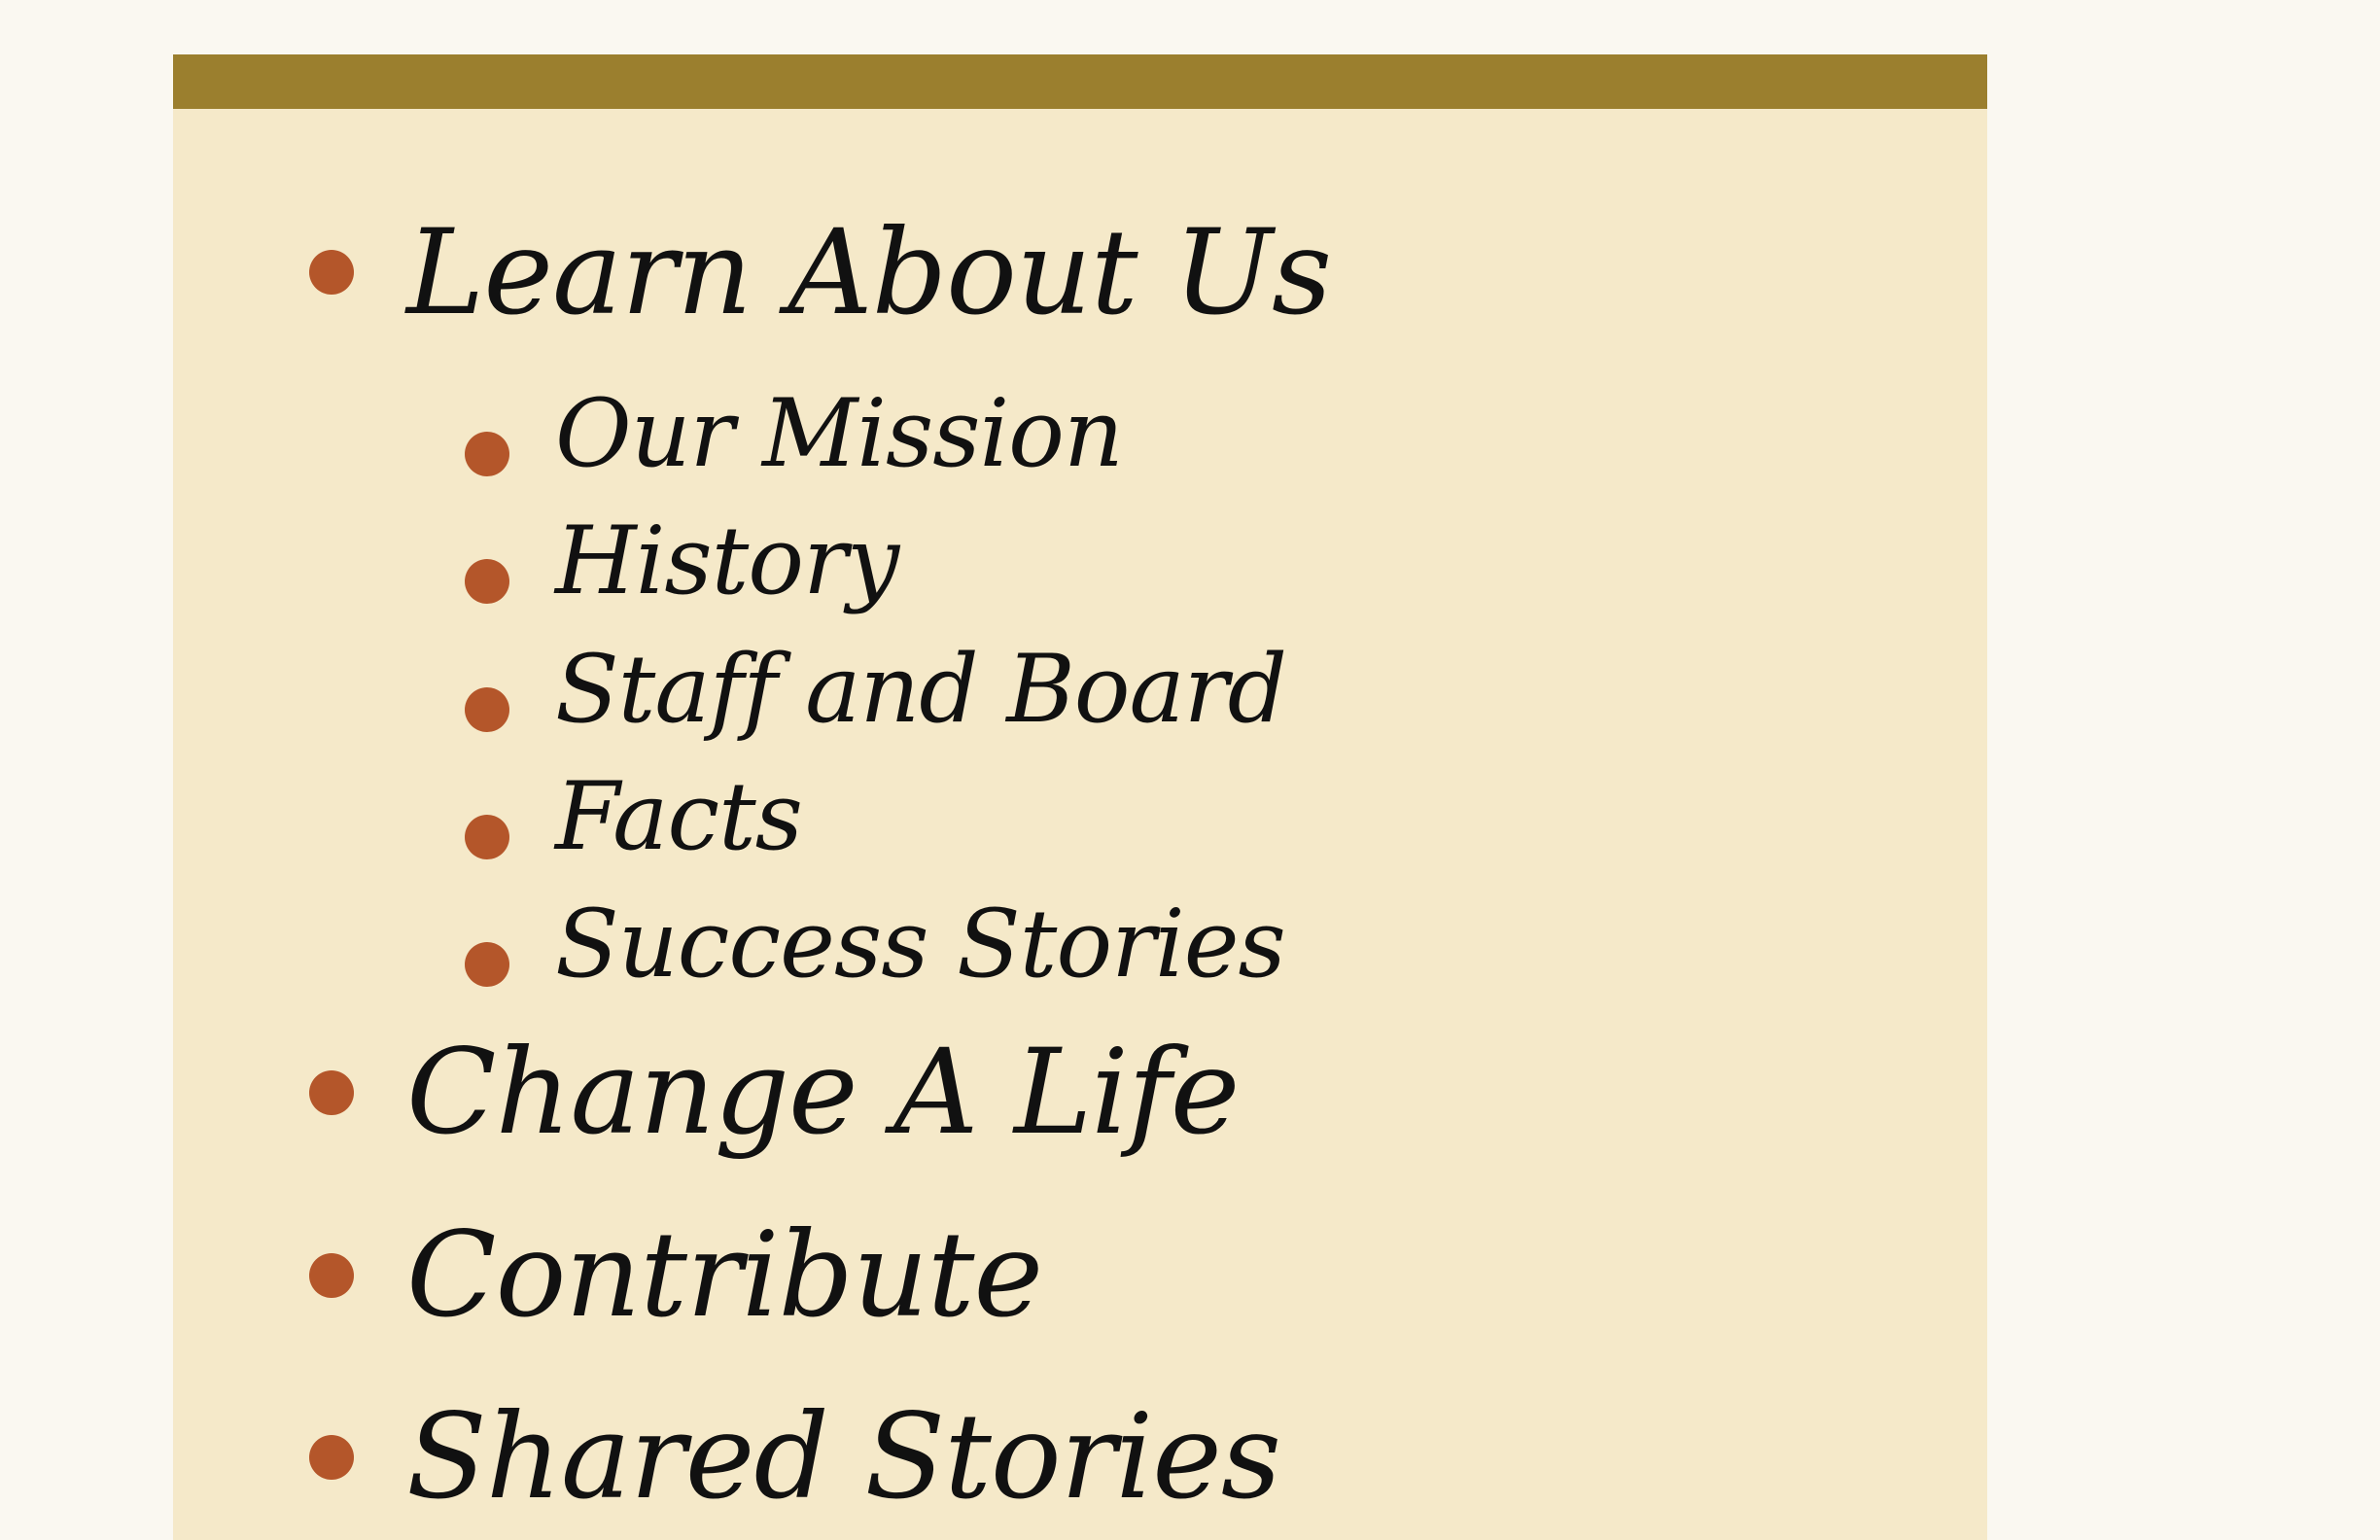 The height and width of the screenshot is (1540, 2380). I want to click on subnav-item-label: Our Mission, so click(839, 433).